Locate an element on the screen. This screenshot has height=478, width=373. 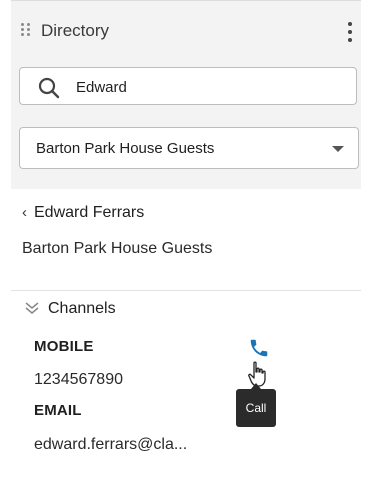
section-divider is located at coordinates (186, 290).